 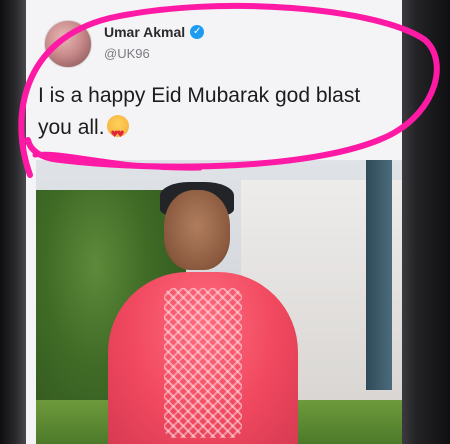 I want to click on name-row: Umar Akmal ✓, so click(x=154, y=32).